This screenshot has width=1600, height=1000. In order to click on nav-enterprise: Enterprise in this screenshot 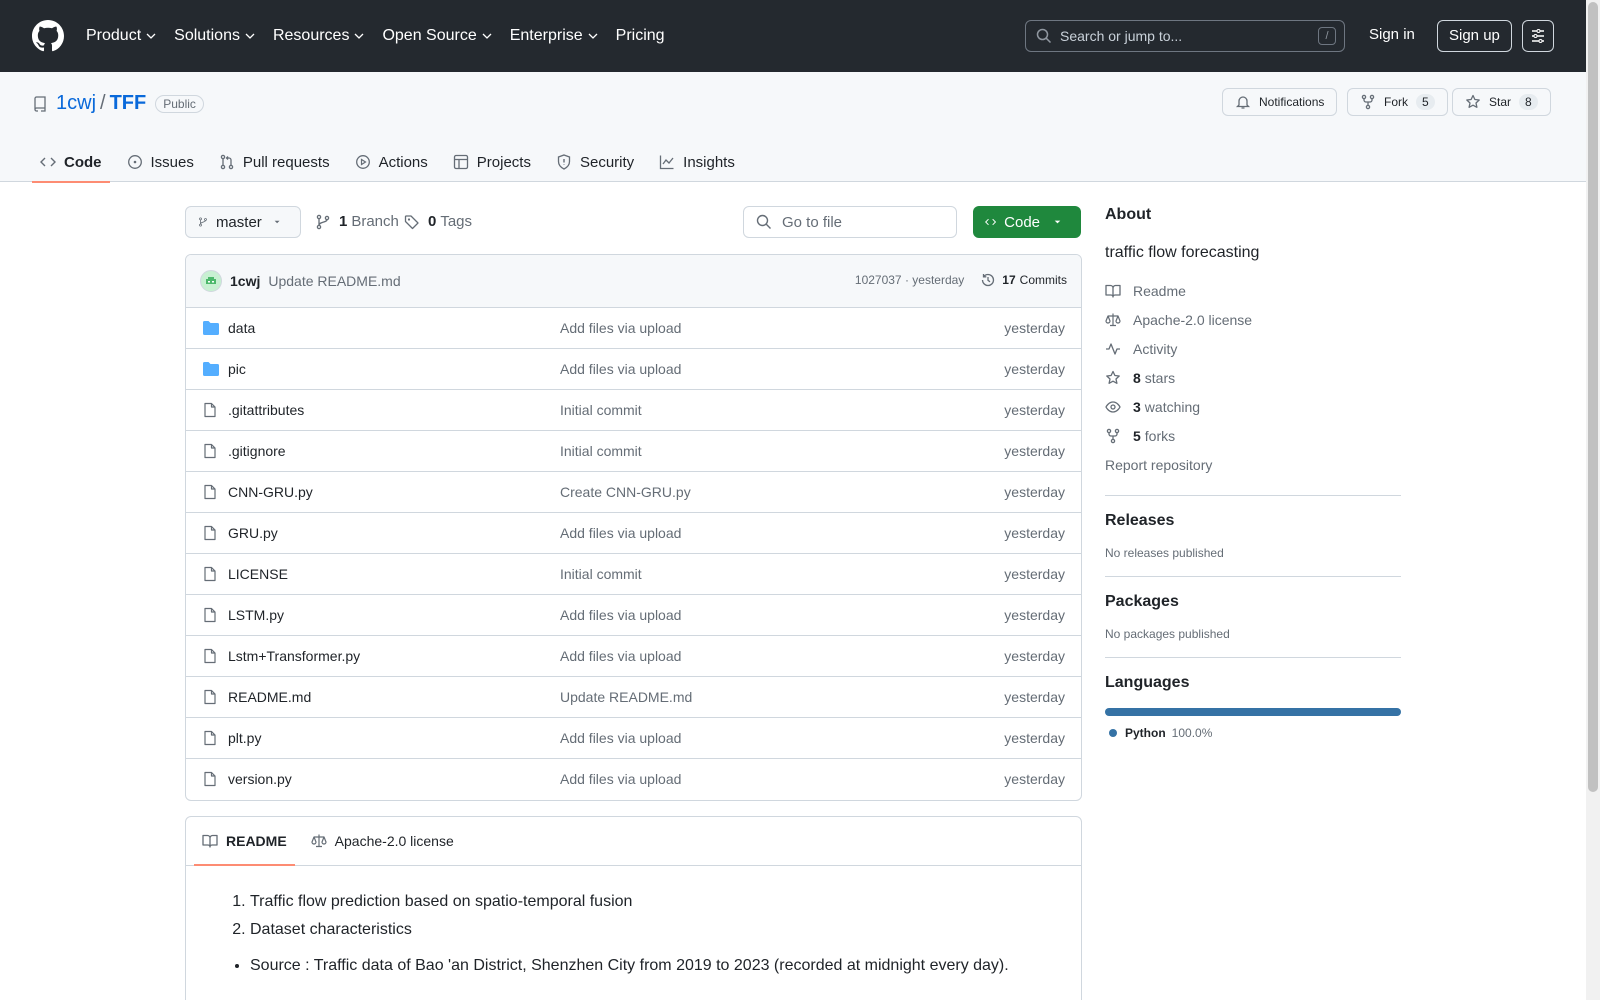, I will do `click(554, 36)`.